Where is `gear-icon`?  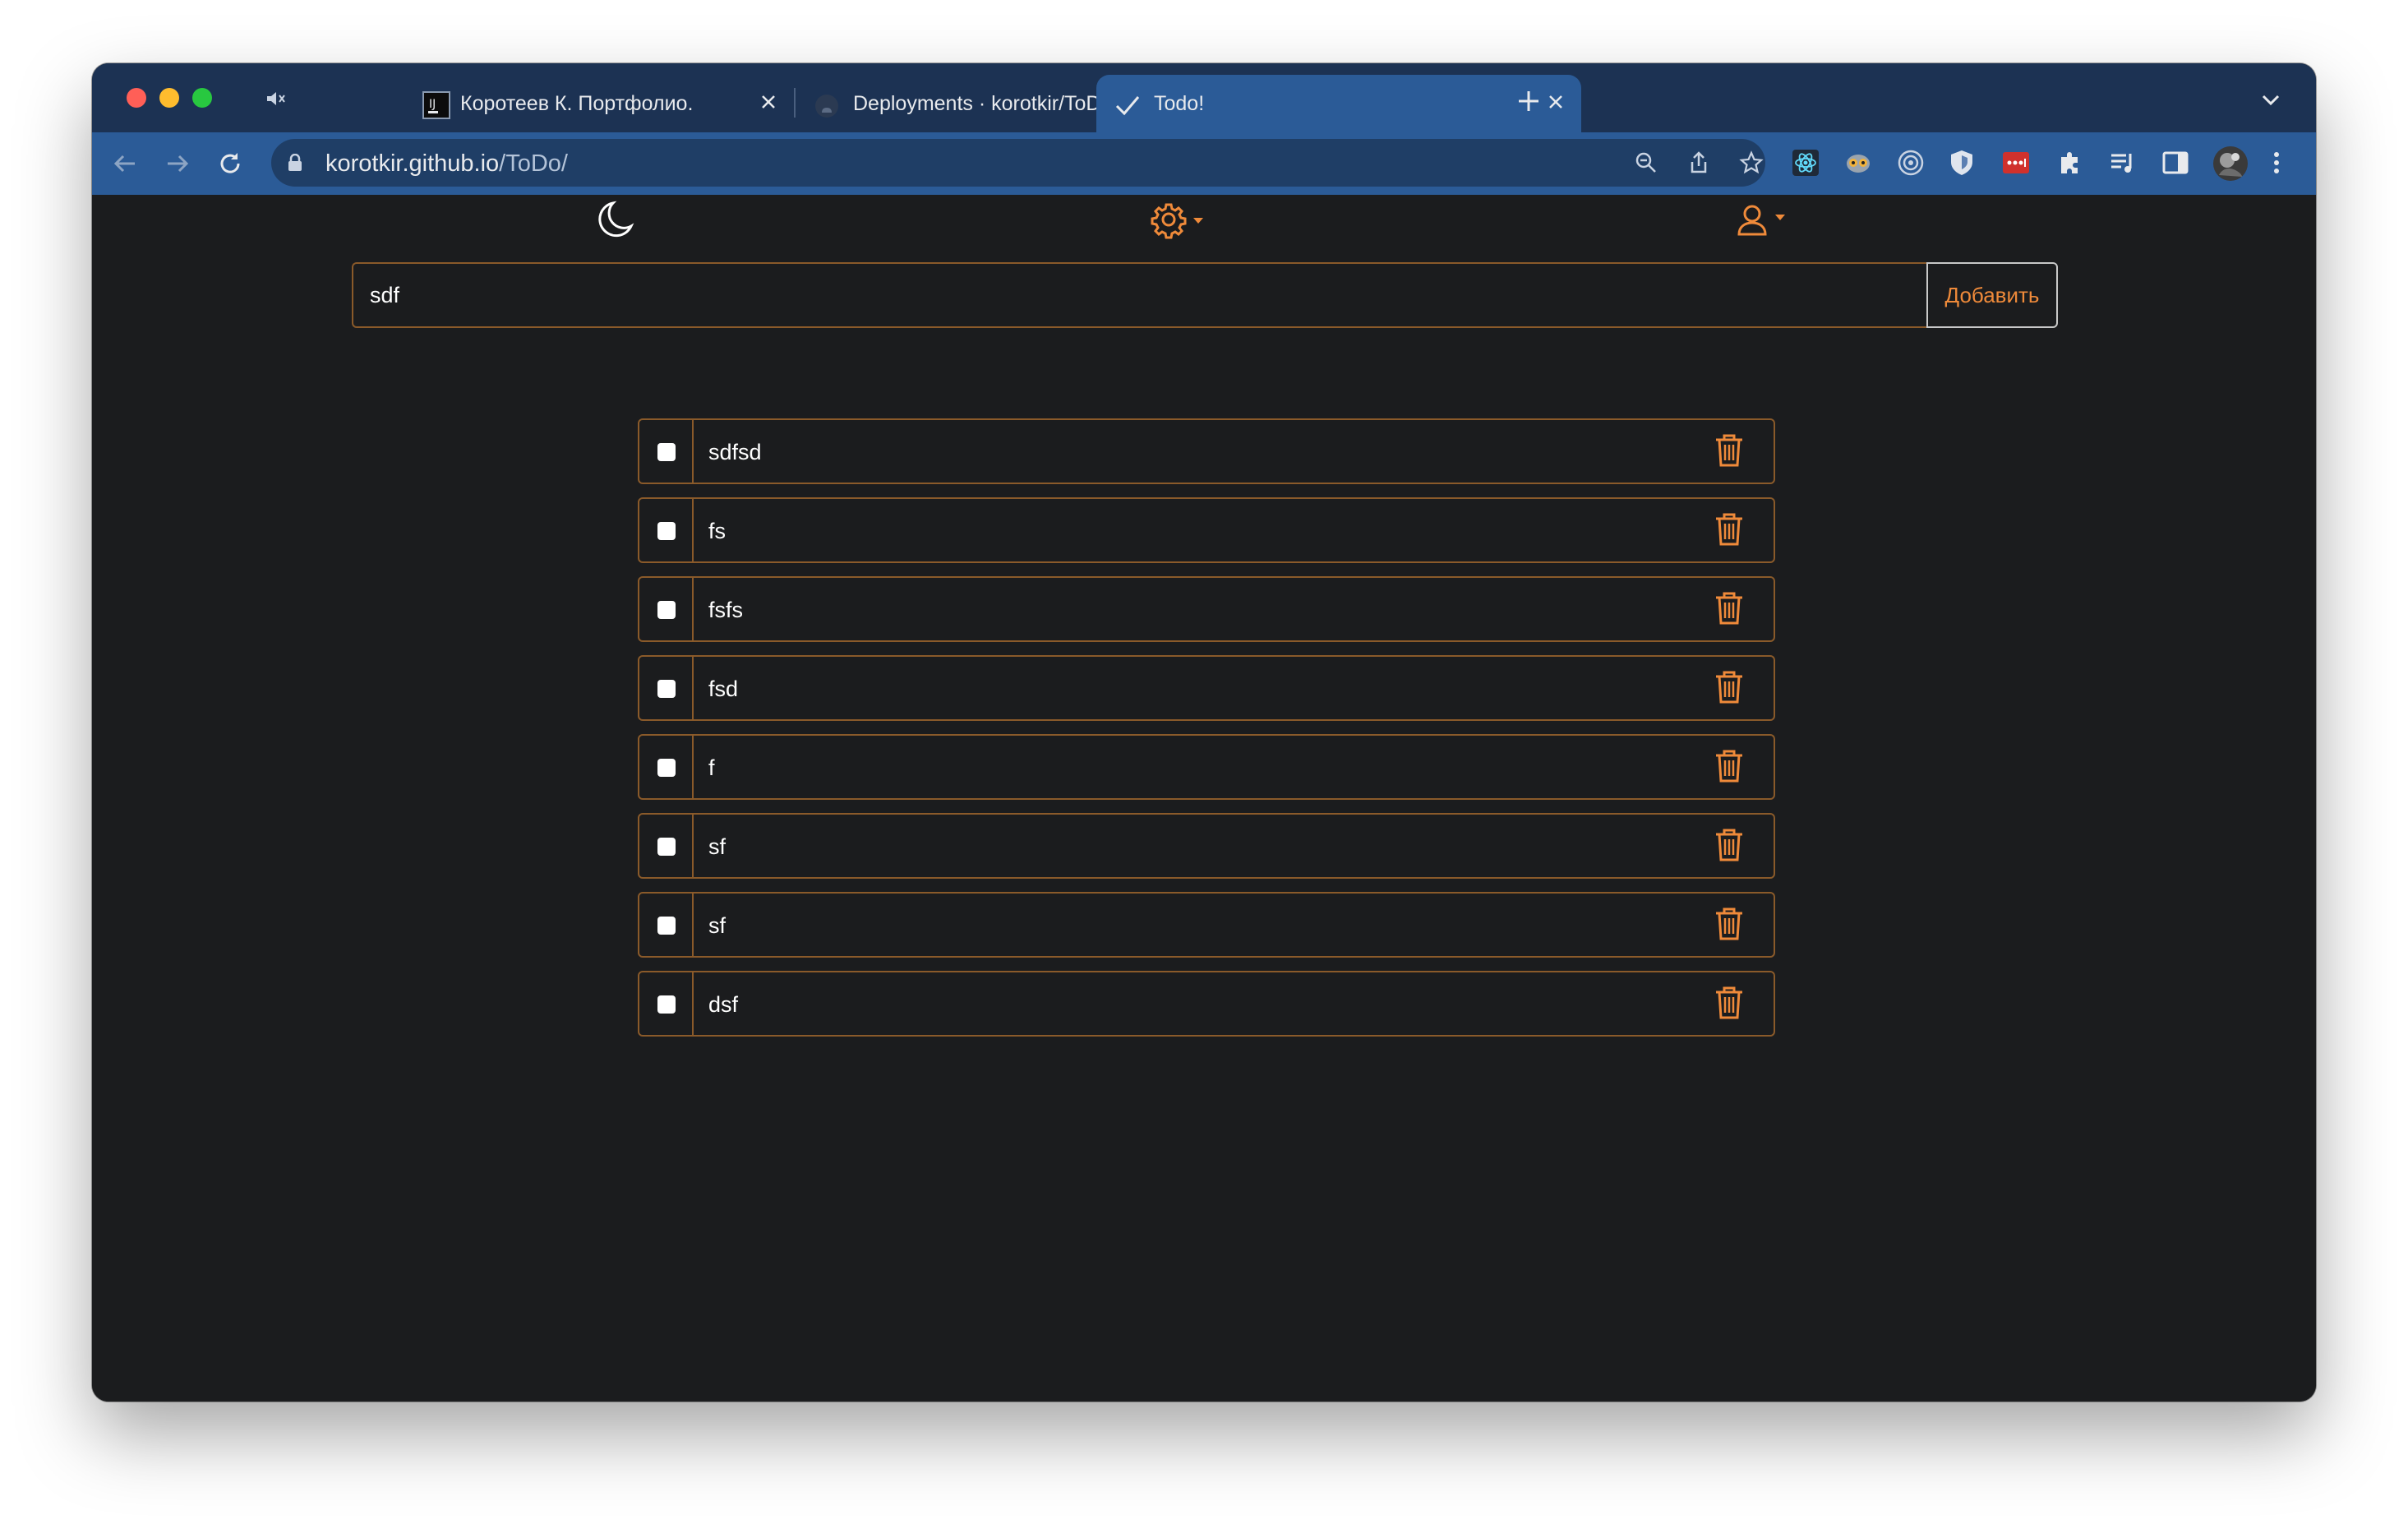 gear-icon is located at coordinates (1180, 219).